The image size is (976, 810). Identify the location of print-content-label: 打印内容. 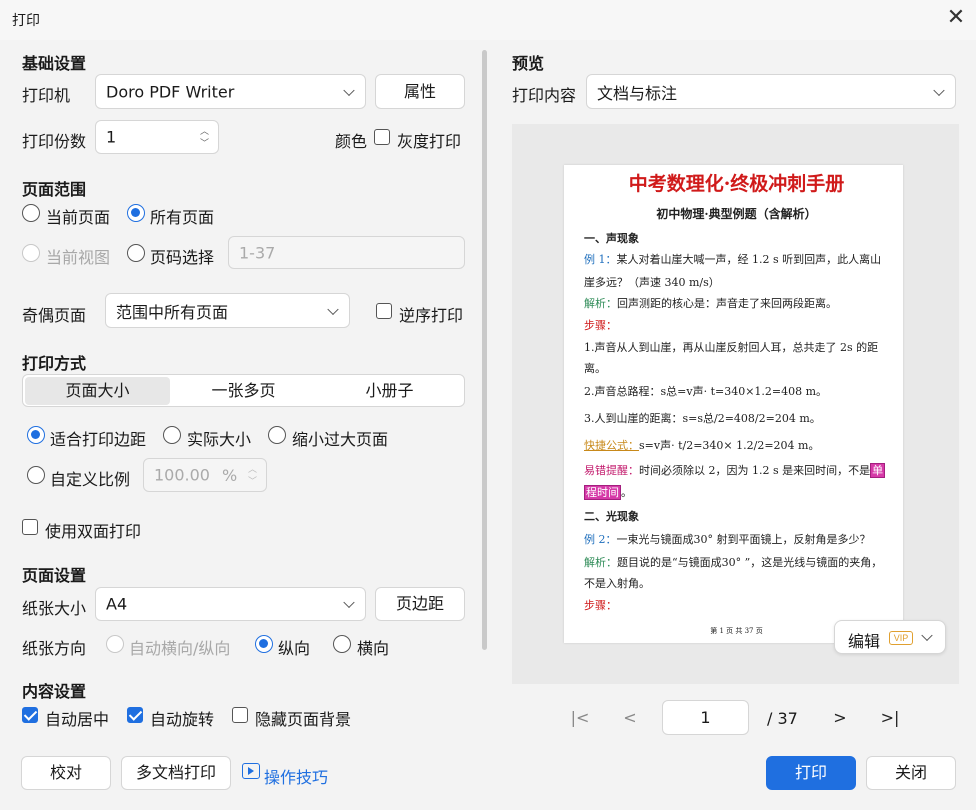
(544, 95).